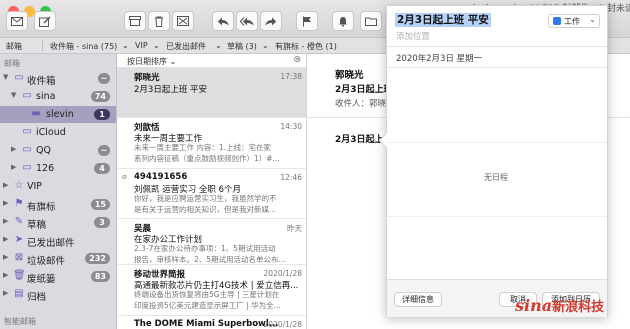  Describe the element at coordinates (186, 46) in the screenshot. I see `favorite-sent: 已发出邮件` at that location.